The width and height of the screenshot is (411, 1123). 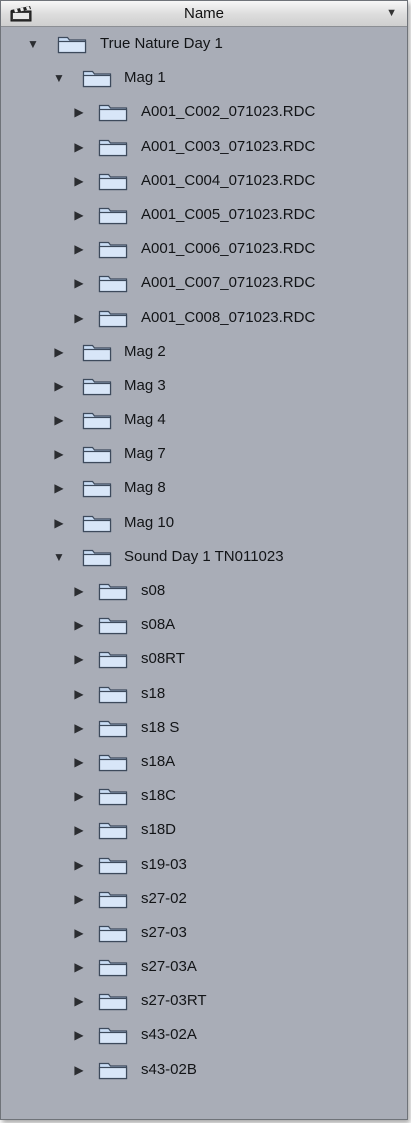 What do you see at coordinates (153, 590) in the screenshot?
I see `tree-row-label: s08` at bounding box center [153, 590].